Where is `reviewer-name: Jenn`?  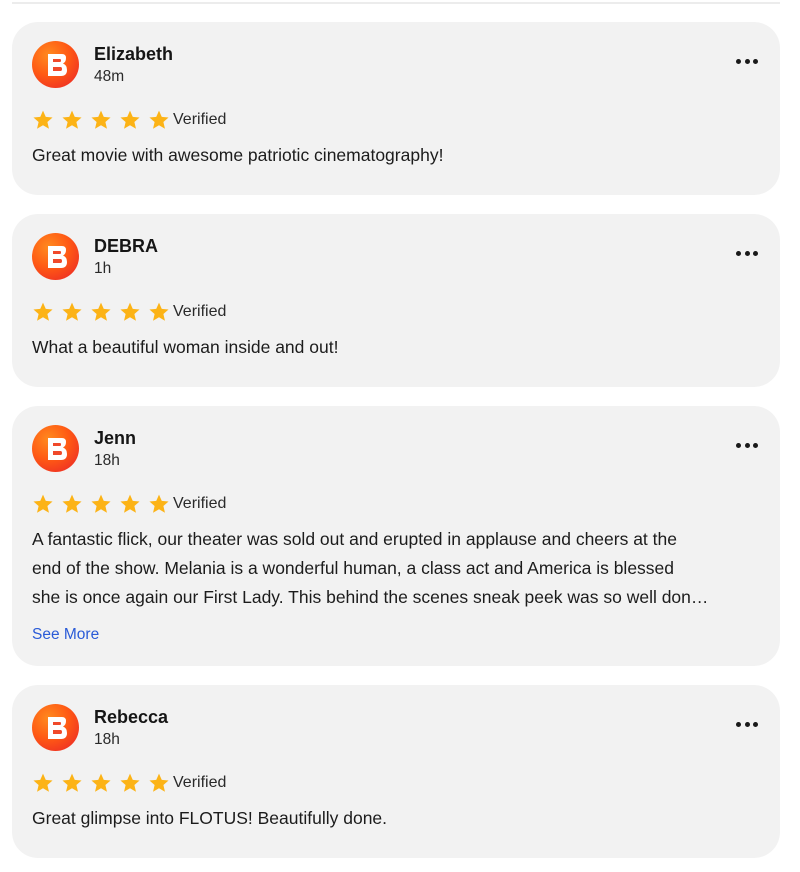 reviewer-name: Jenn is located at coordinates (115, 438).